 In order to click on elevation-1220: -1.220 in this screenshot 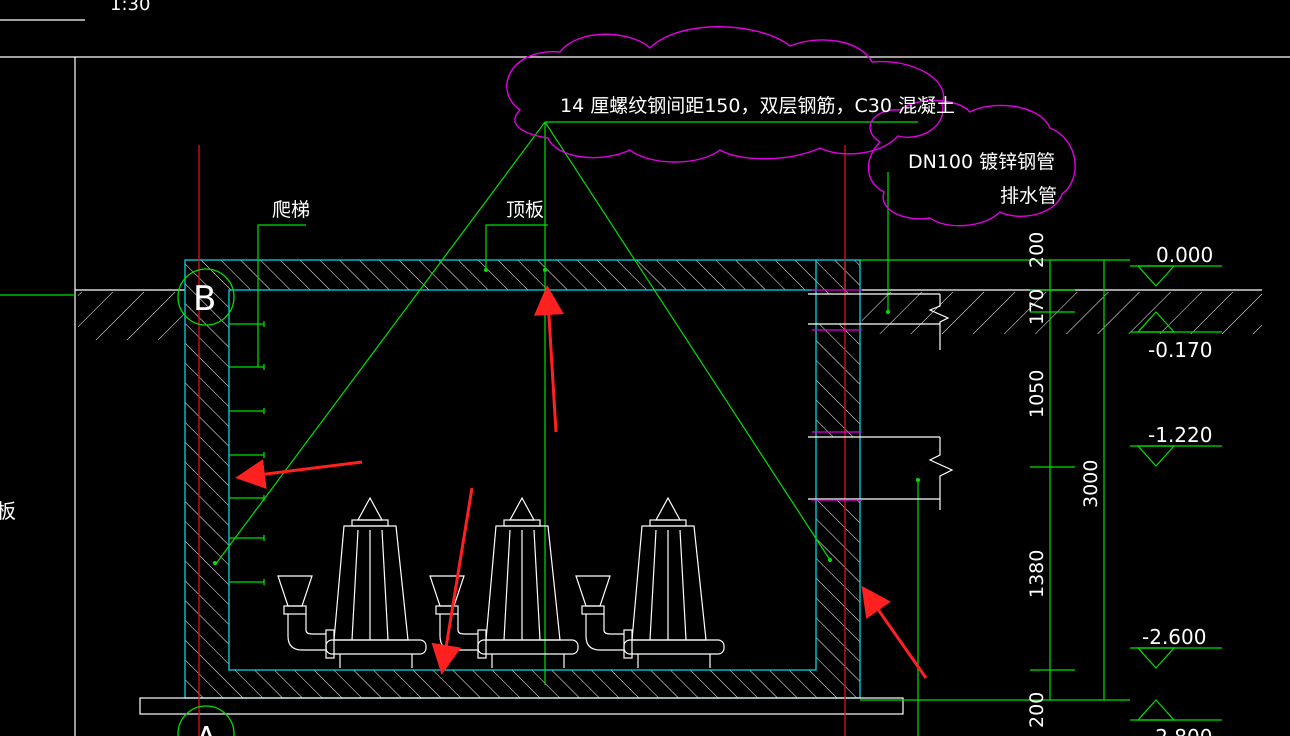, I will do `click(1176, 445)`.